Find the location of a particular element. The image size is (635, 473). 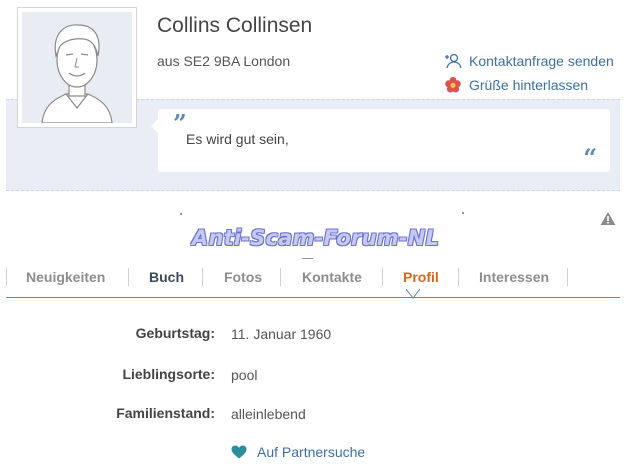

favorite-places-value: pool is located at coordinates (244, 375).